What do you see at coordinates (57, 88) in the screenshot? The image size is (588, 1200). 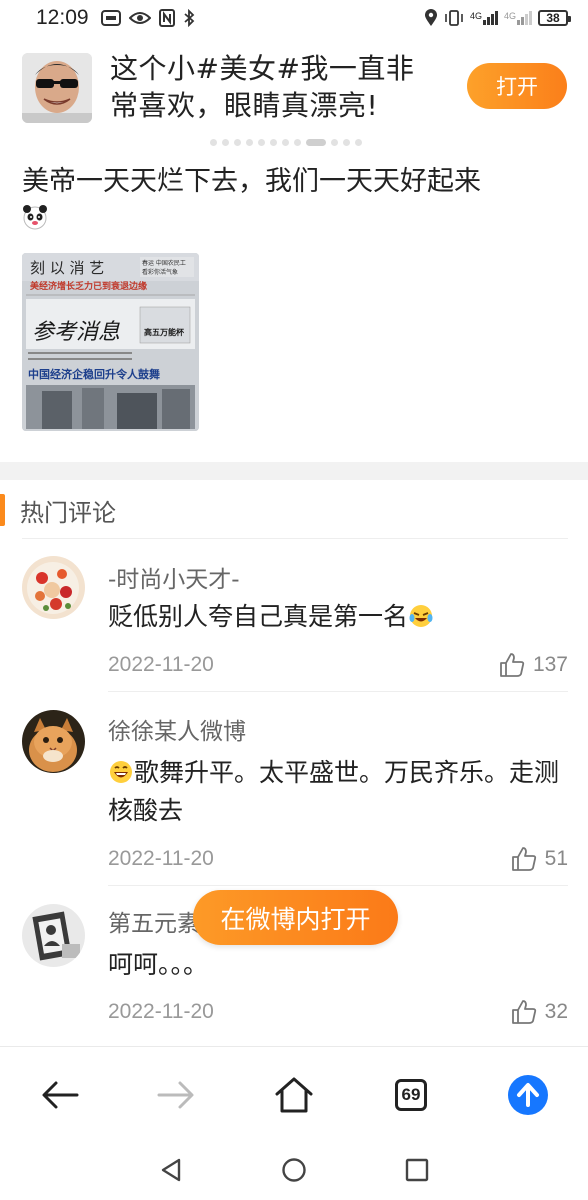 I see `author-avatar` at bounding box center [57, 88].